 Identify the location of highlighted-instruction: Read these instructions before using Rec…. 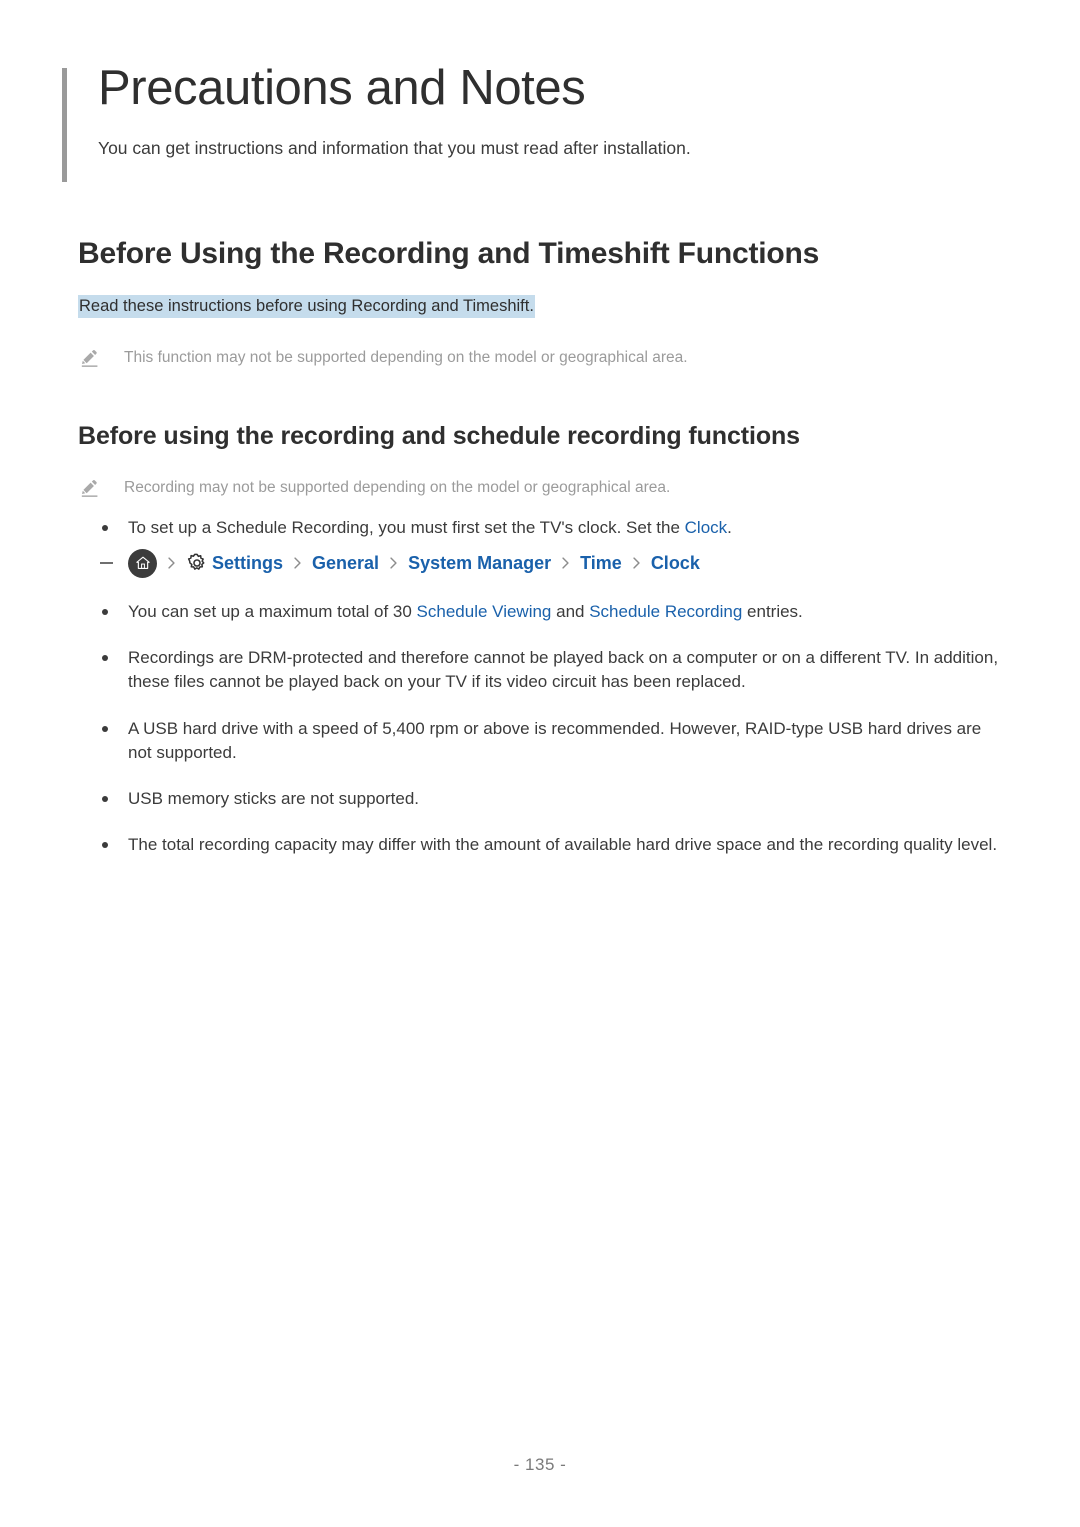
(306, 306).